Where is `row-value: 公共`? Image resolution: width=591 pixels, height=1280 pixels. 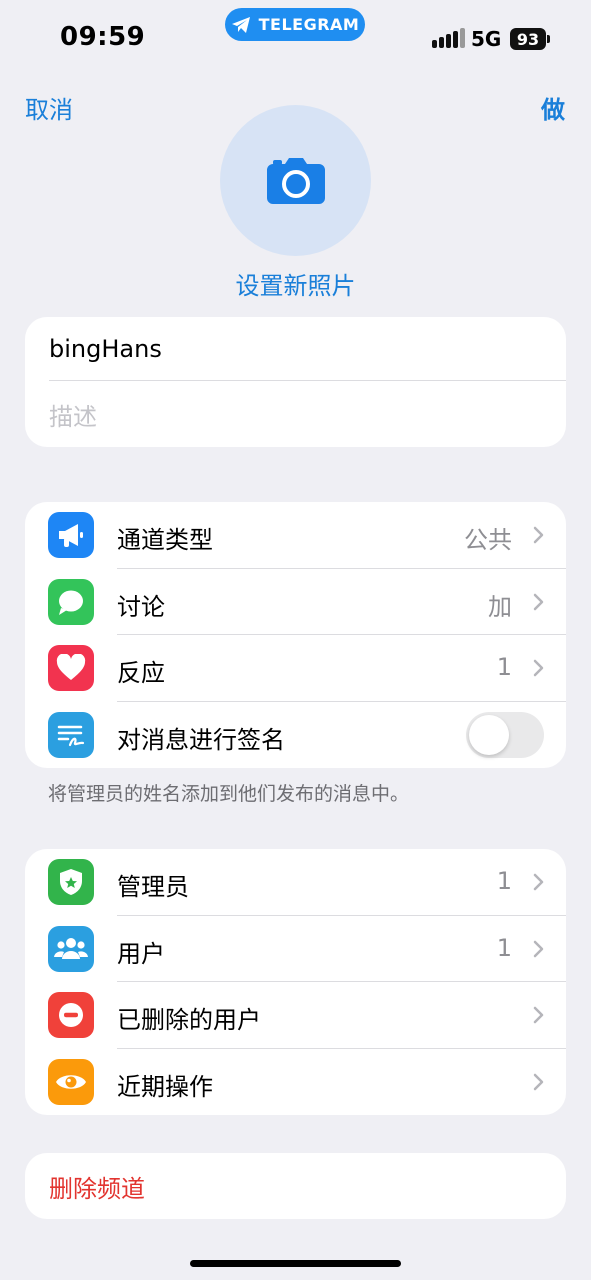 row-value: 公共 is located at coordinates (488, 540).